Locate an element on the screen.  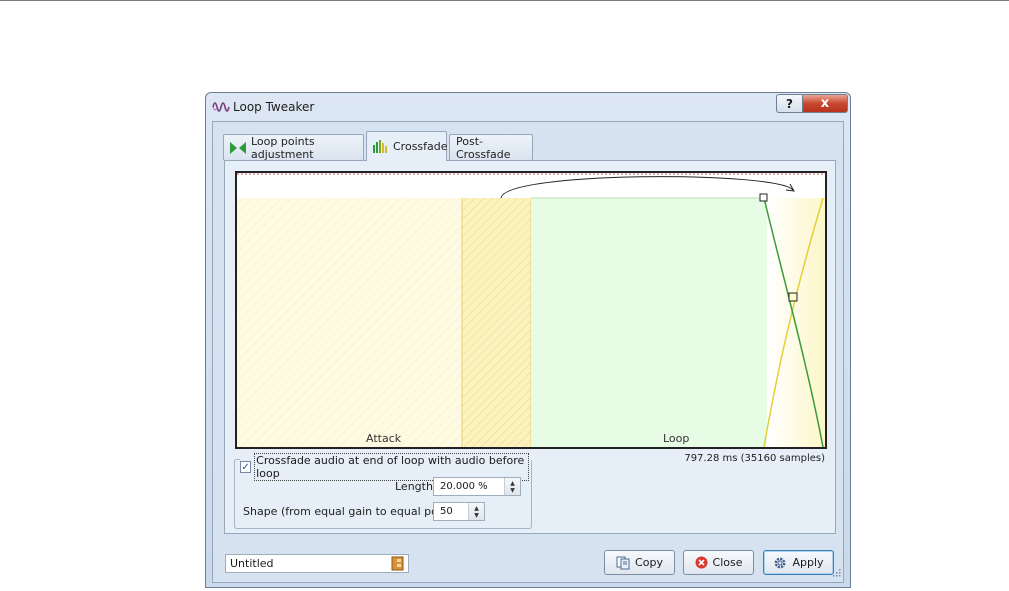
crossfade-duration: 797.28 ms (35160 samples) is located at coordinates (754, 458).